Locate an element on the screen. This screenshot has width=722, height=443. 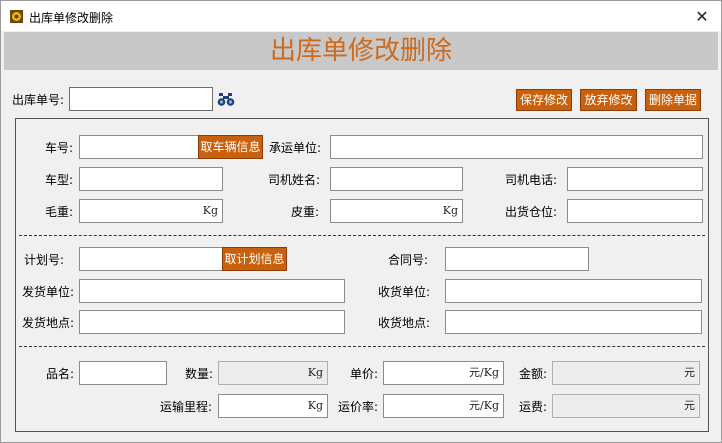
carrier-label: 承运单位: is located at coordinates (295, 148).